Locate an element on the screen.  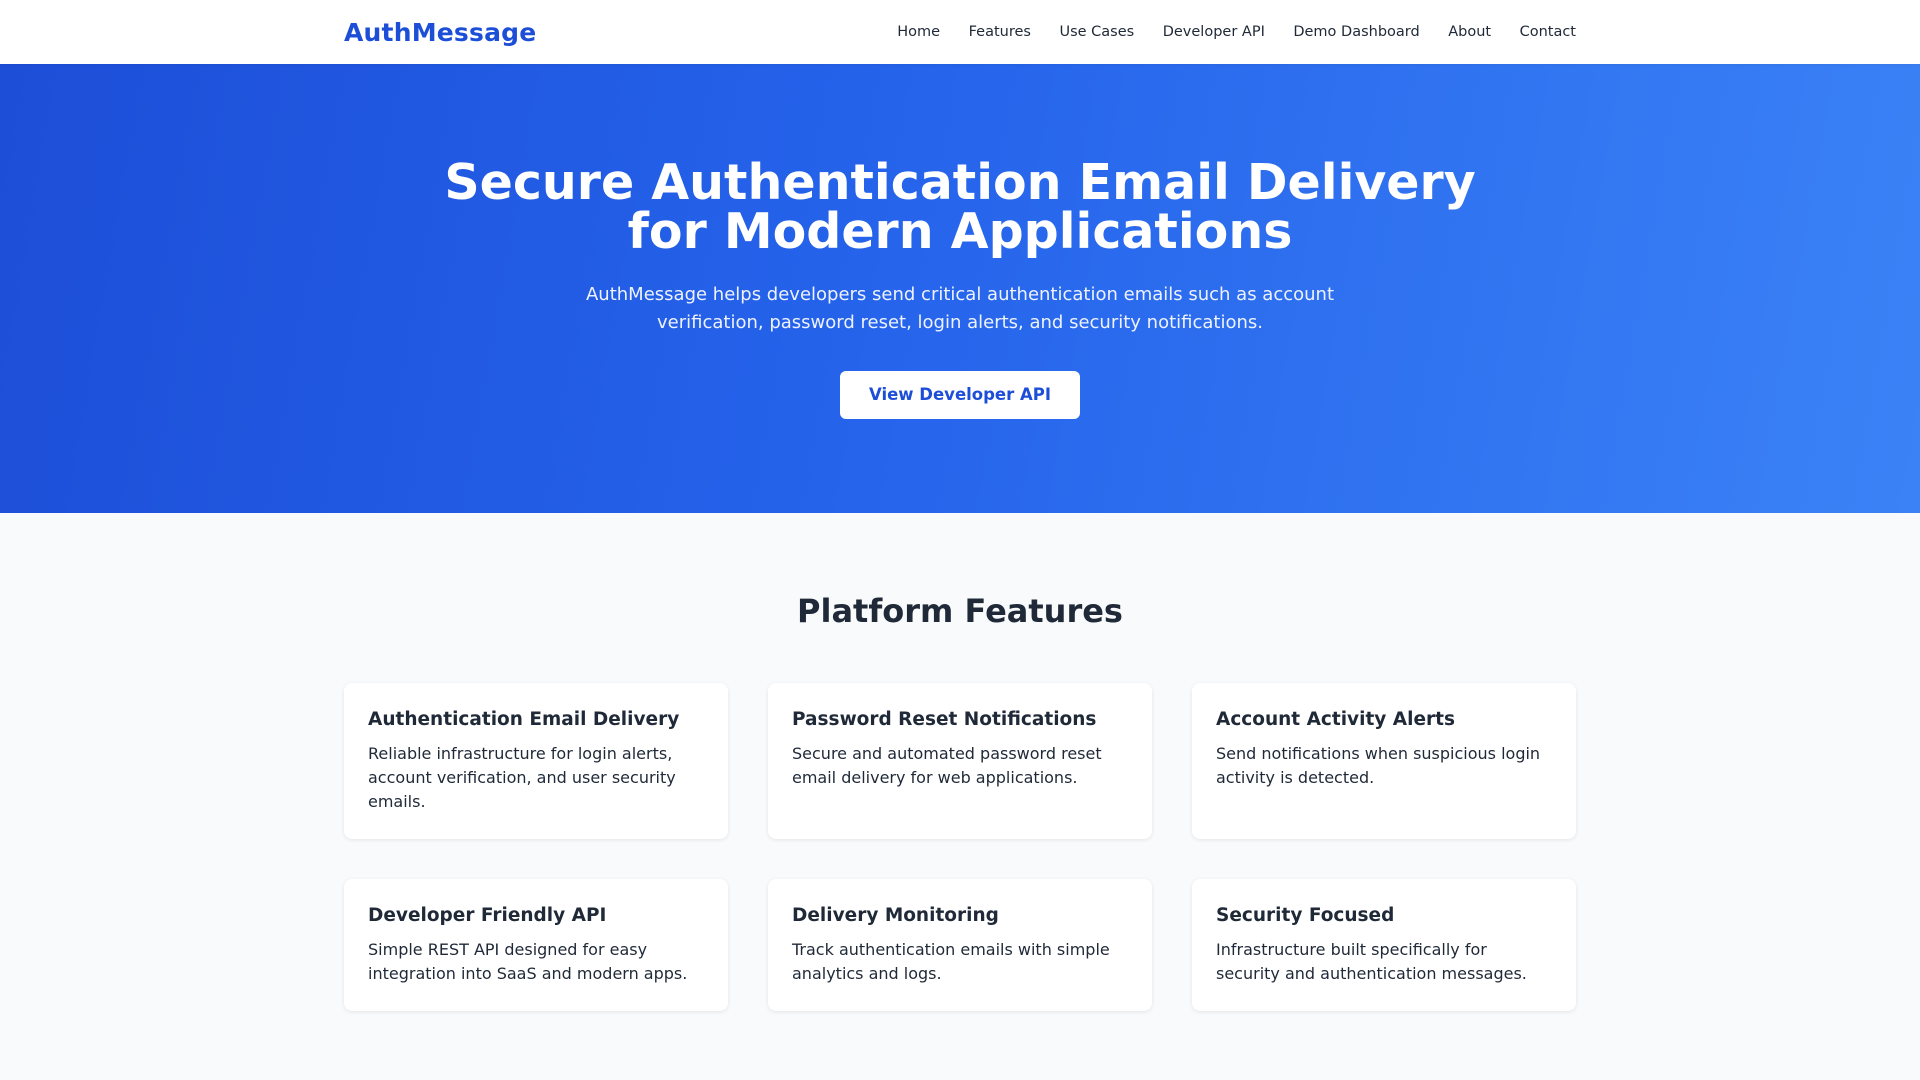
nav-link-about: About is located at coordinates (1469, 32).